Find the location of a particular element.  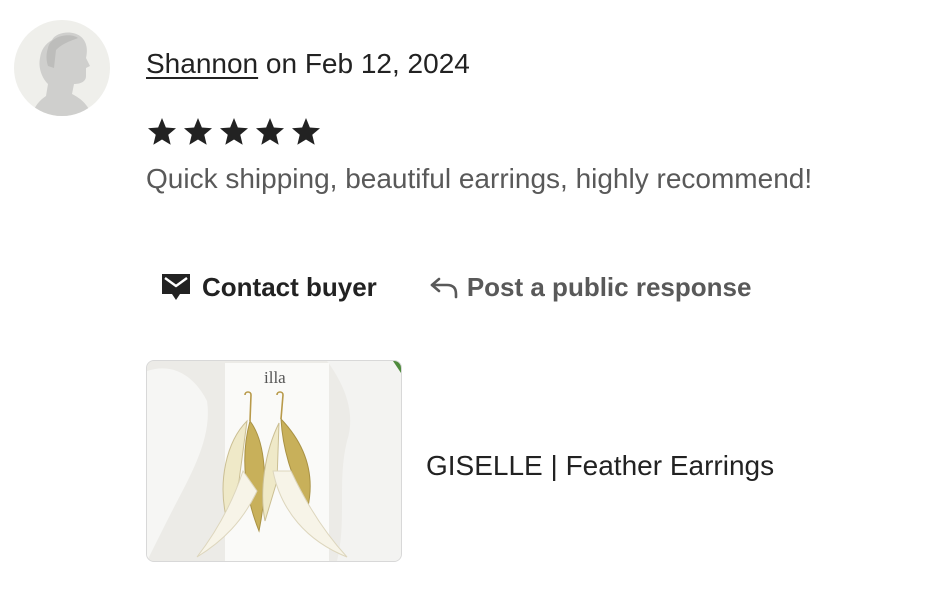

review-date: on Feb 12, 2024 is located at coordinates (364, 63).